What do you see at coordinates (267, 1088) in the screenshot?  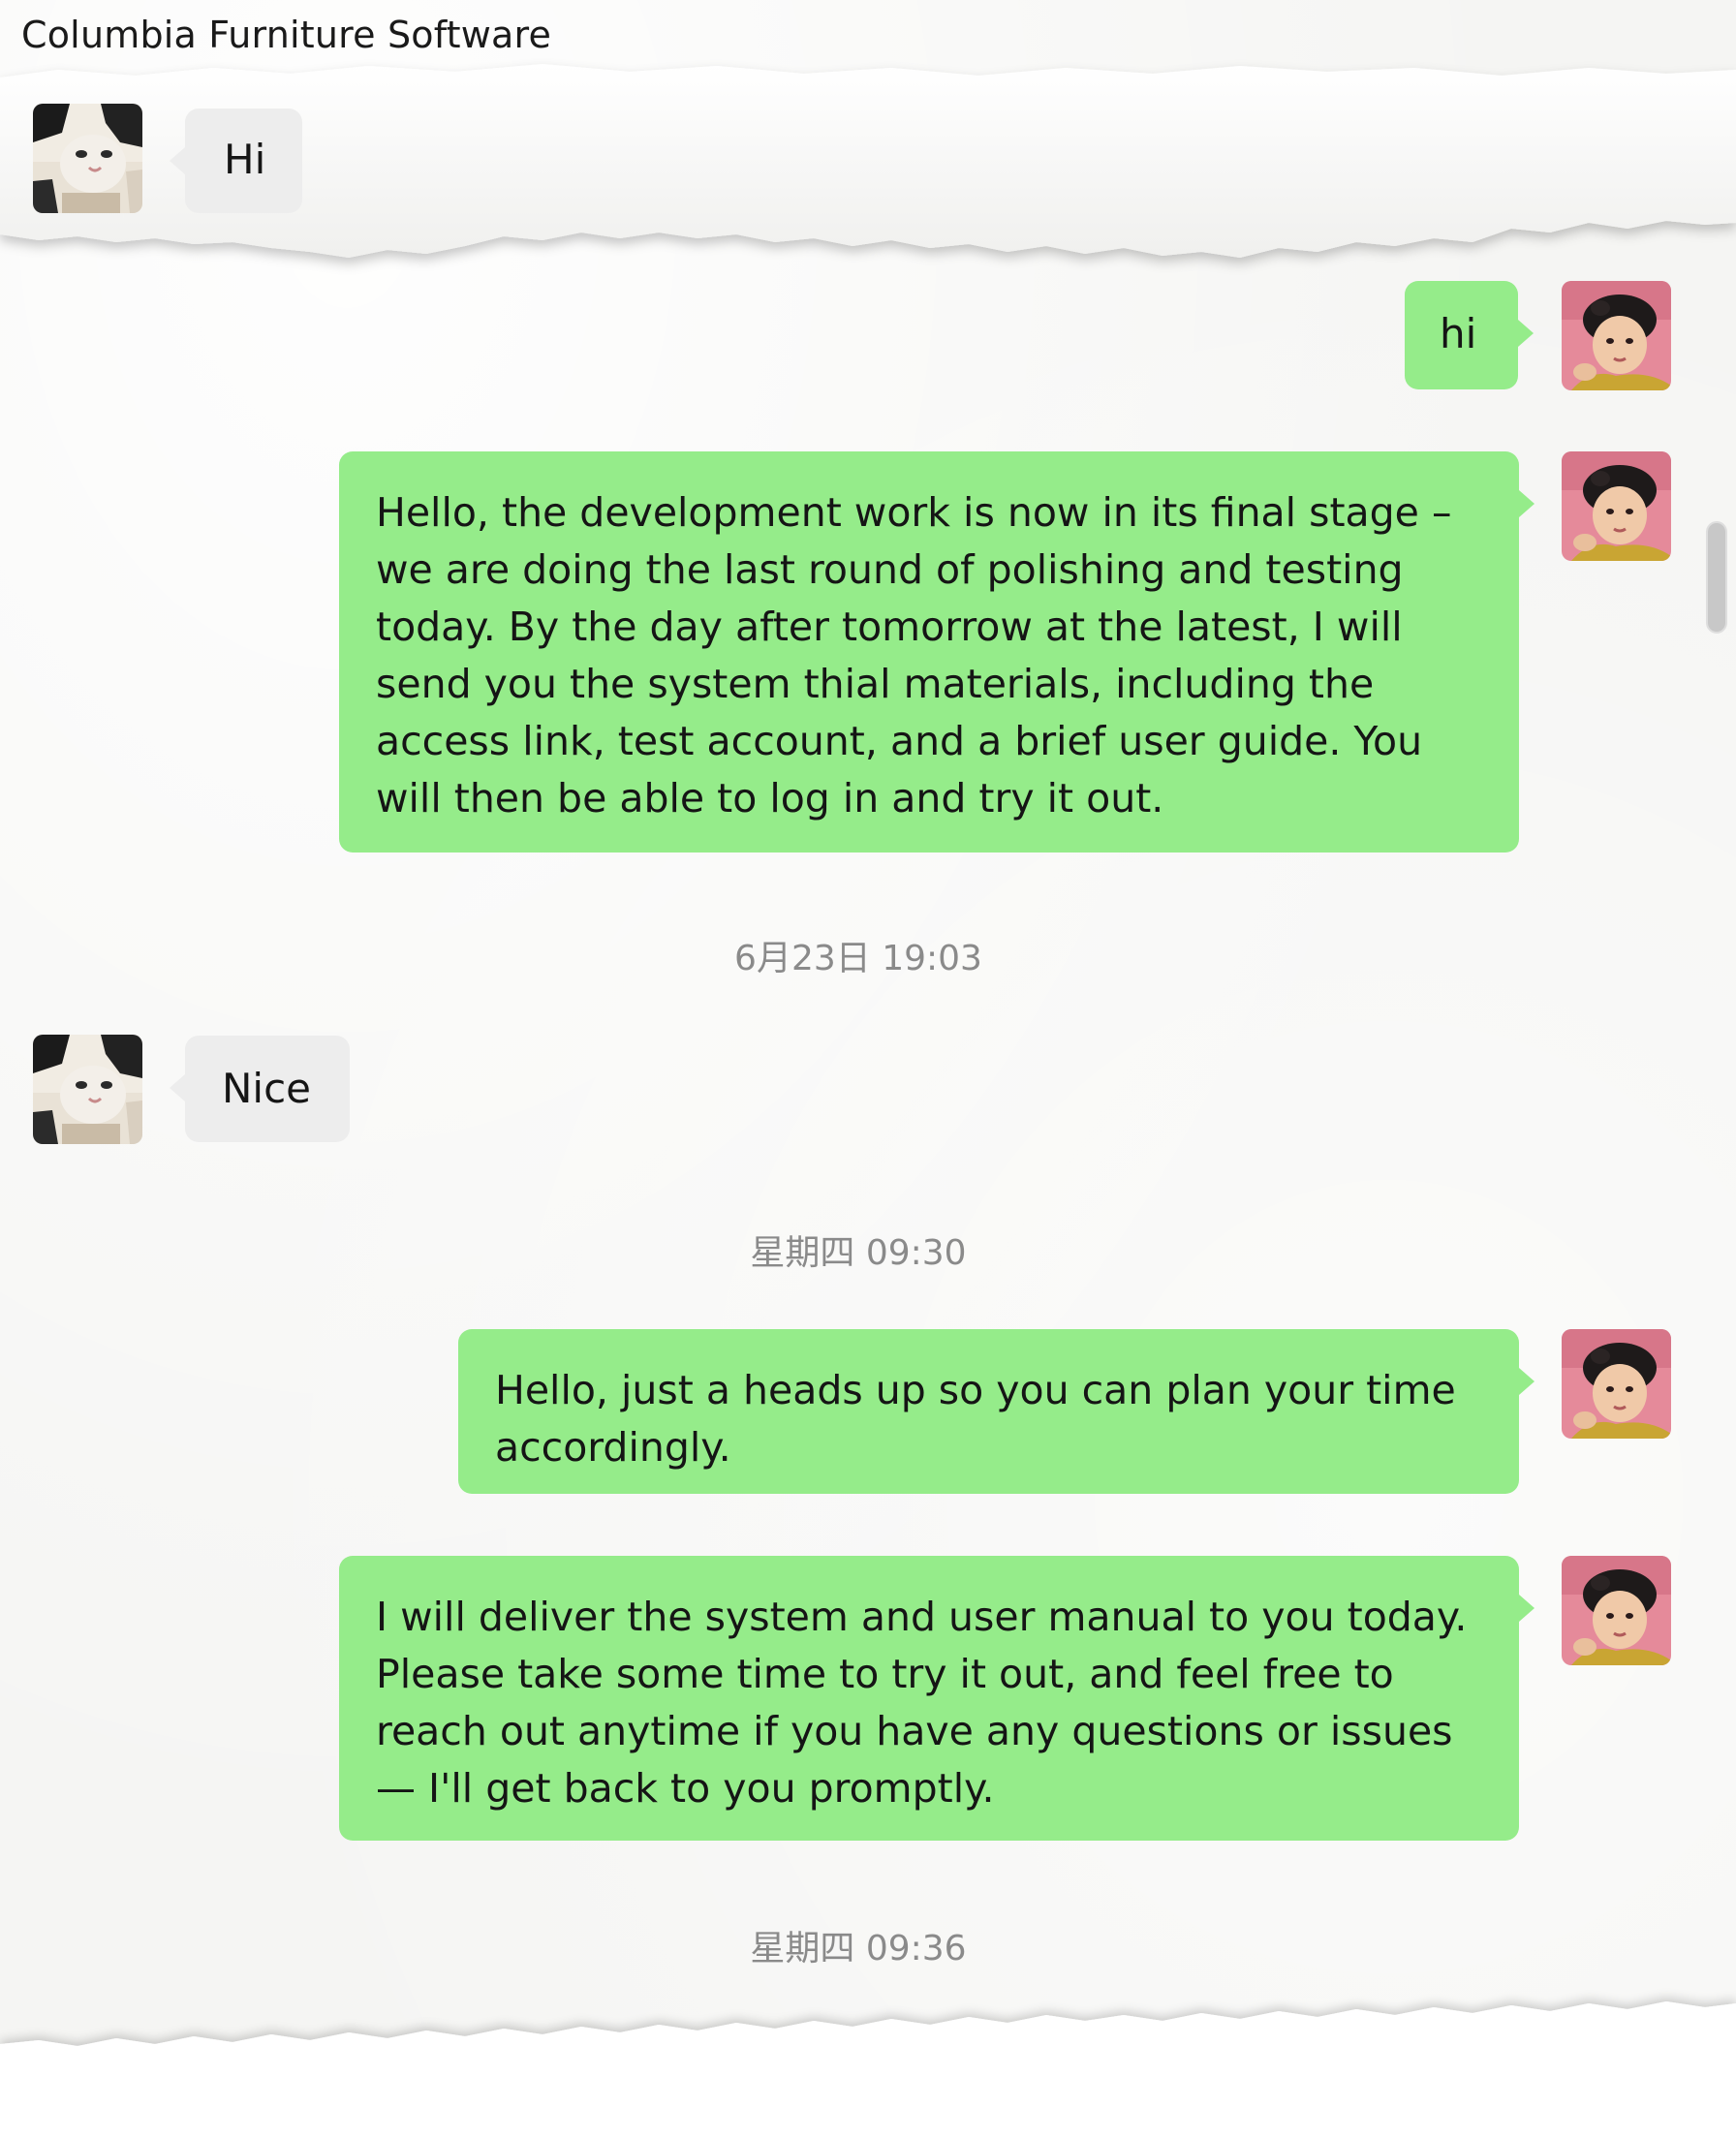 I see `message-text: Nice` at bounding box center [267, 1088].